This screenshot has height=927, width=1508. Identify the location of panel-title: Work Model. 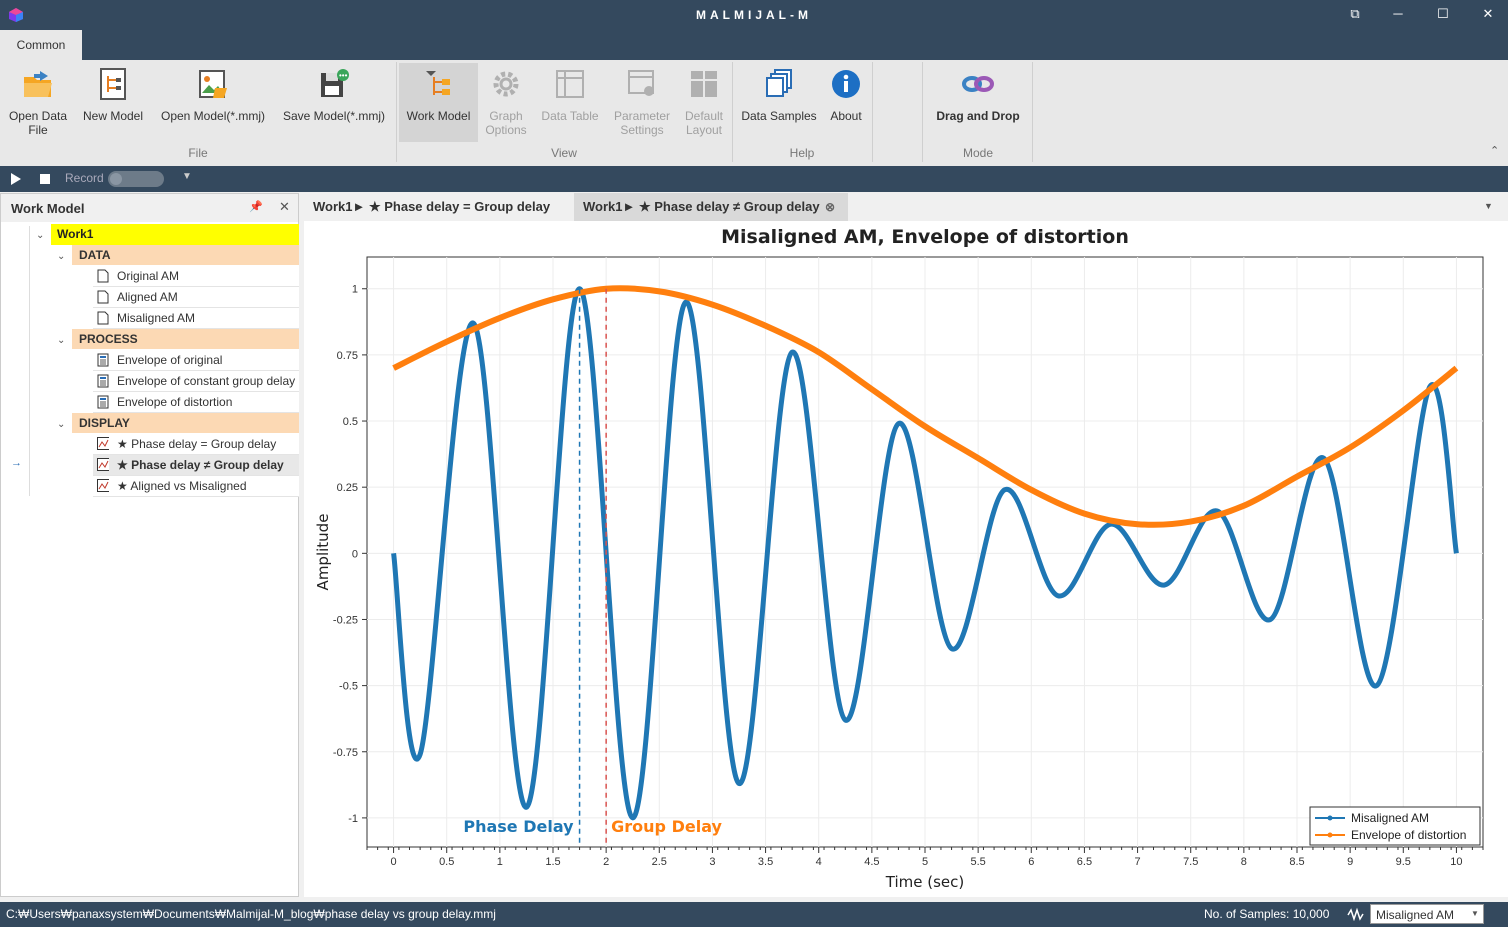
(48, 208).